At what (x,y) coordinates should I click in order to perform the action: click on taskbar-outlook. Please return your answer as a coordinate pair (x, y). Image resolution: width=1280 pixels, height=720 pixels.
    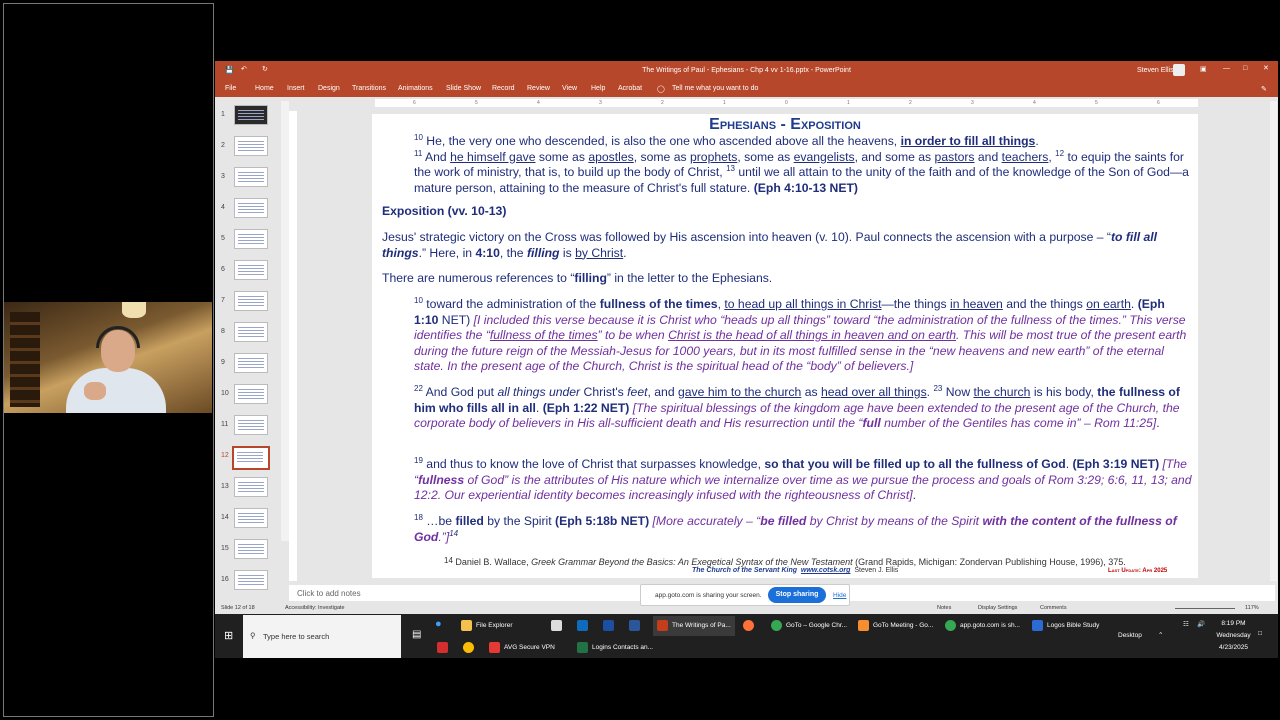
    Looking at the image, I should click on (584, 626).